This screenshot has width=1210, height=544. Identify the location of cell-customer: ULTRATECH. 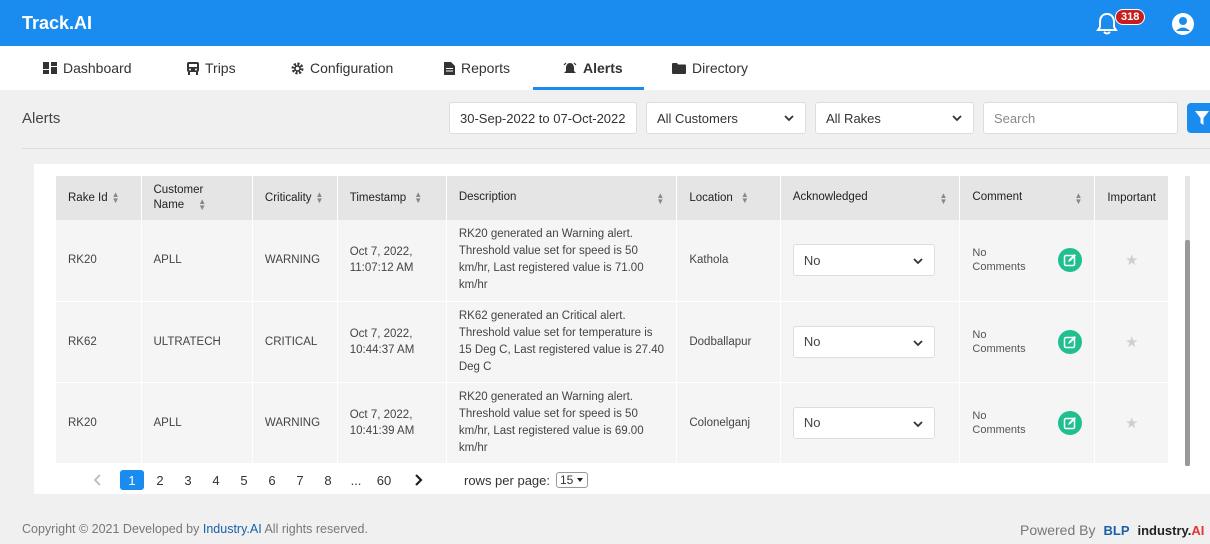
(197, 342).